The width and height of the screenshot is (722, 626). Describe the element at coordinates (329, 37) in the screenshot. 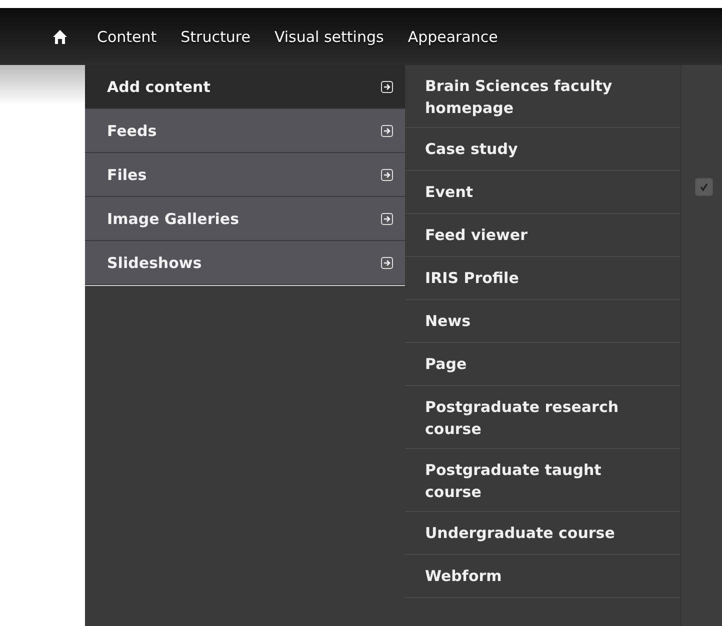

I see `toolbar-link: Visual settings` at that location.